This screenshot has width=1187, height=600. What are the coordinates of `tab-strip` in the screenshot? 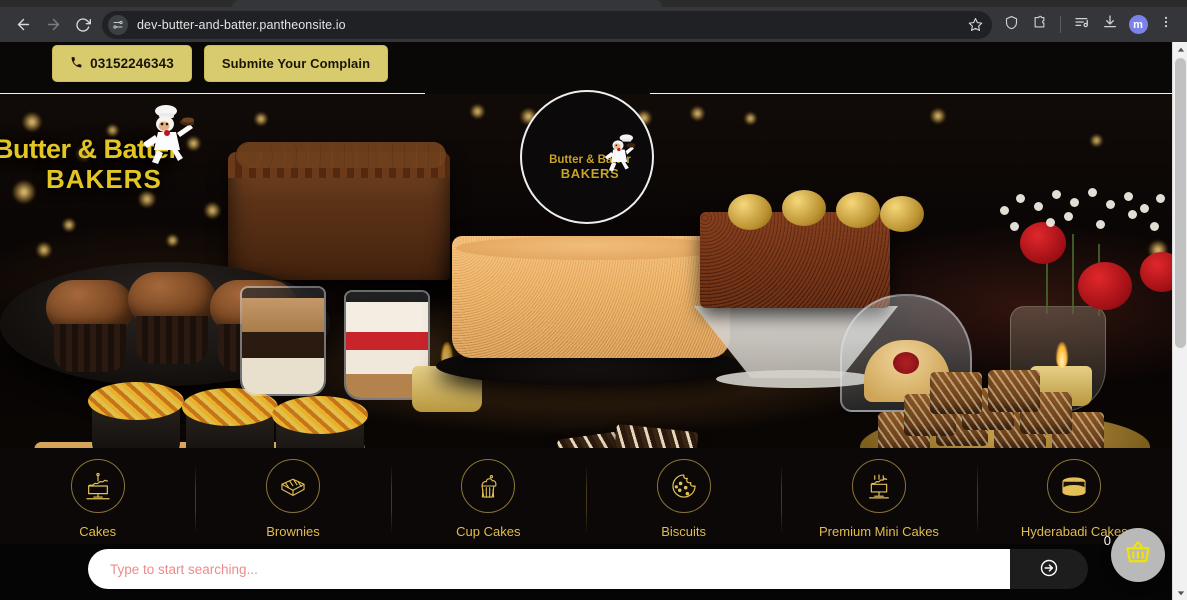 It's located at (593, 3).